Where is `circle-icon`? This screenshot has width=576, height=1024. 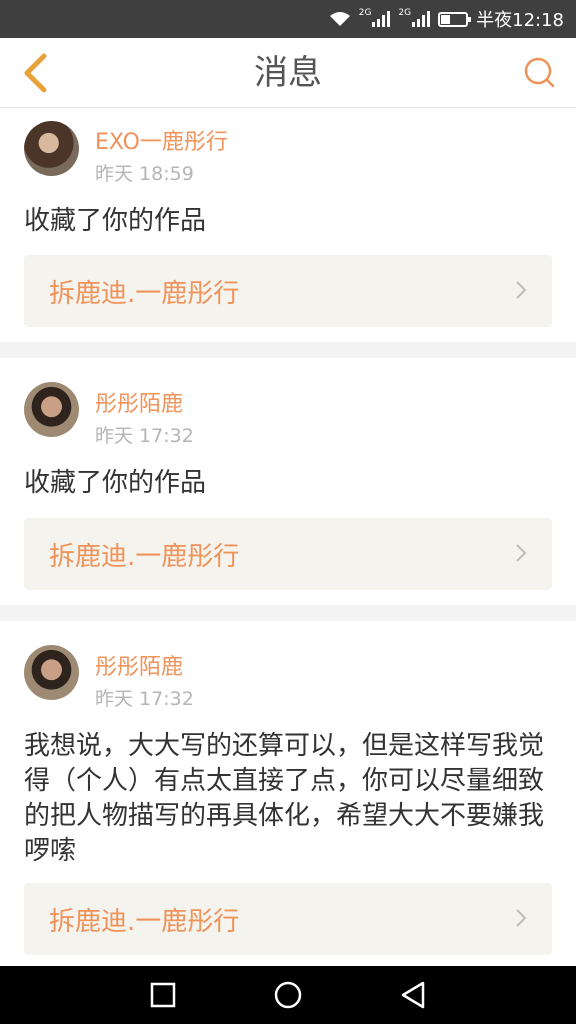 circle-icon is located at coordinates (288, 995).